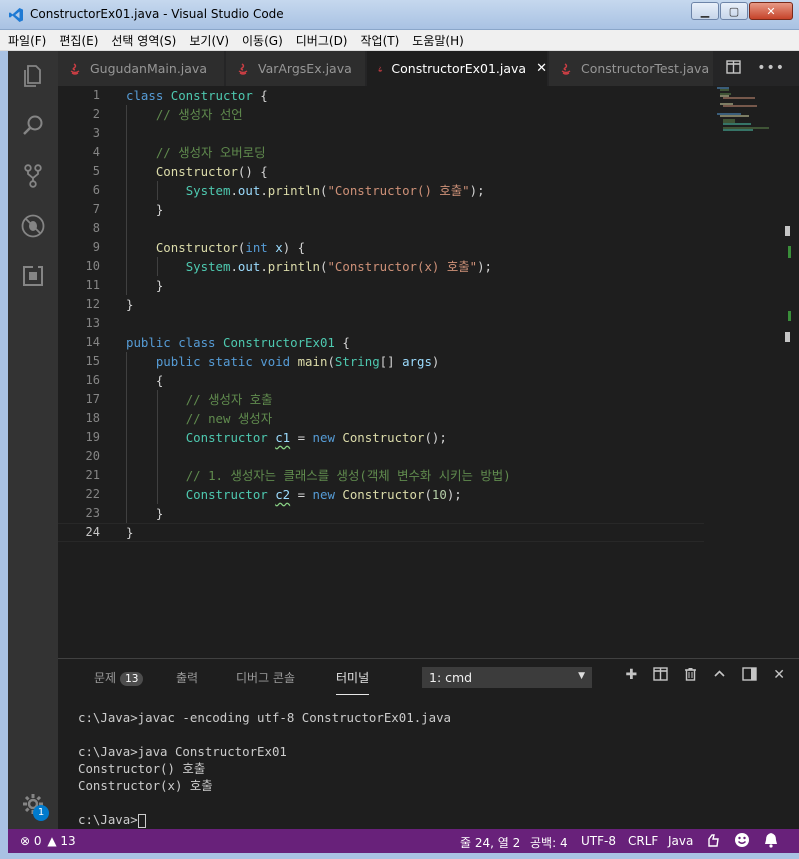  What do you see at coordinates (229, 399) in the screenshot?
I see `code-token: // 생성자 호출` at bounding box center [229, 399].